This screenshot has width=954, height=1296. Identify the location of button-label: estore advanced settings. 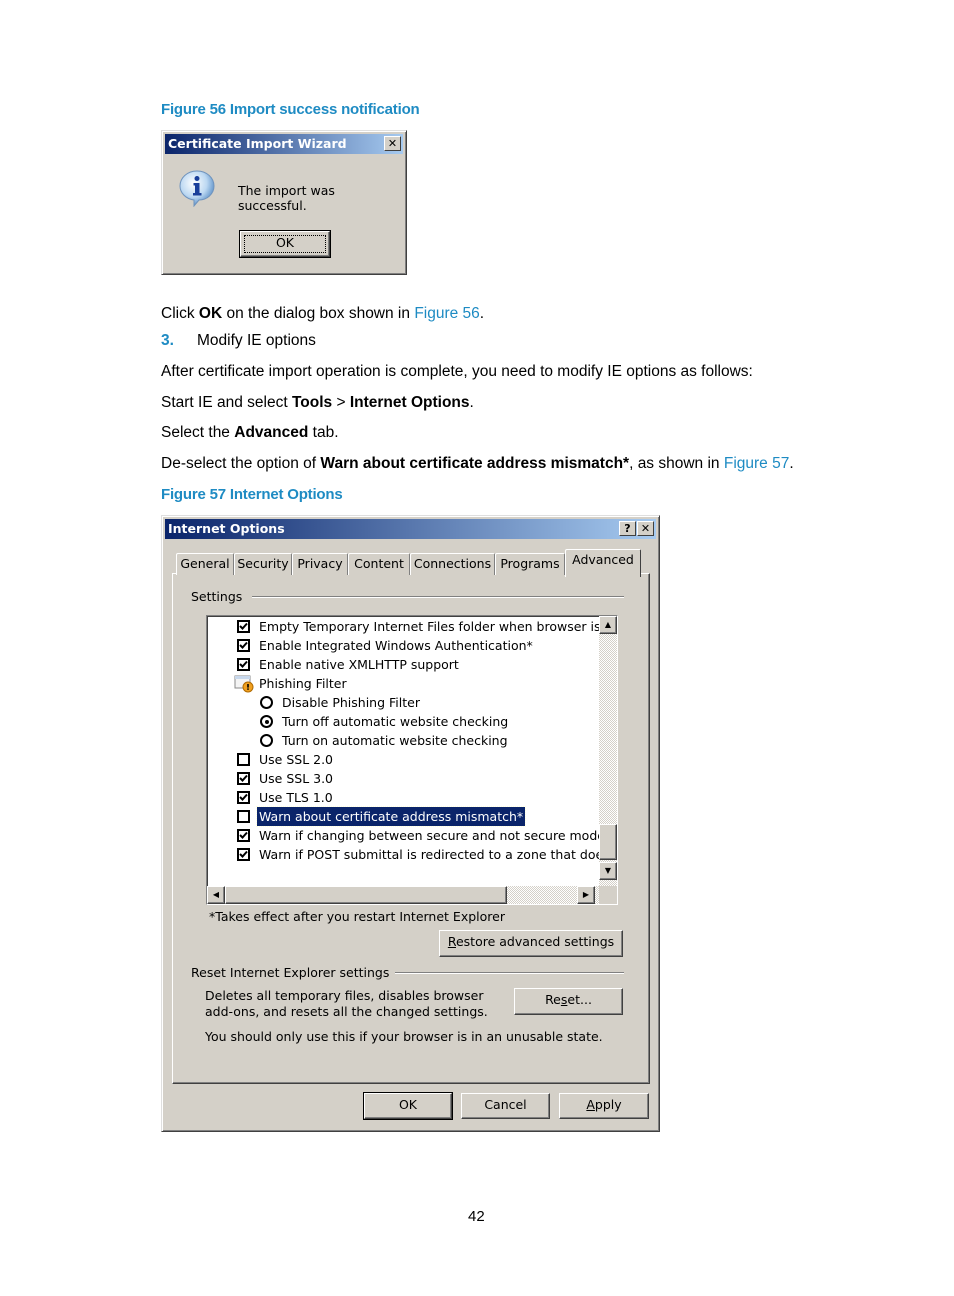
(535, 941).